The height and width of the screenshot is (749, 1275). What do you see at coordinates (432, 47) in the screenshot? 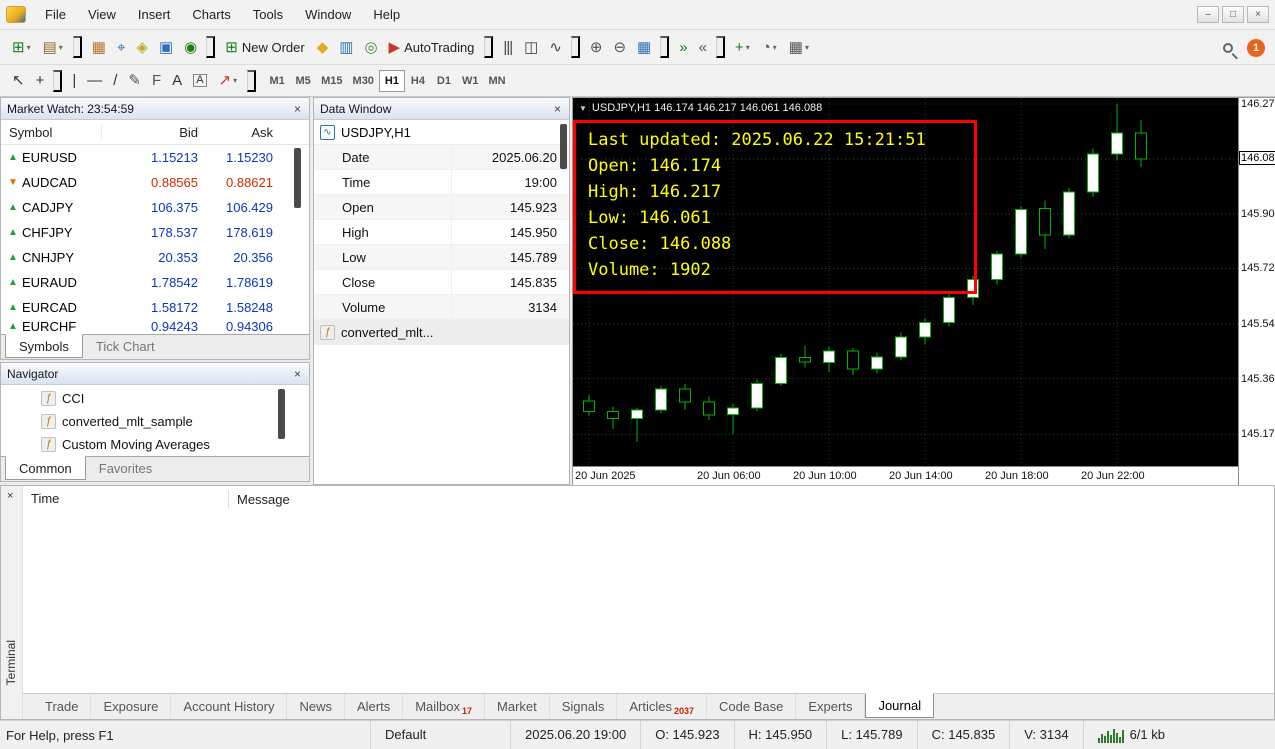
I see `autotrading: ▶ AutoTrading` at bounding box center [432, 47].